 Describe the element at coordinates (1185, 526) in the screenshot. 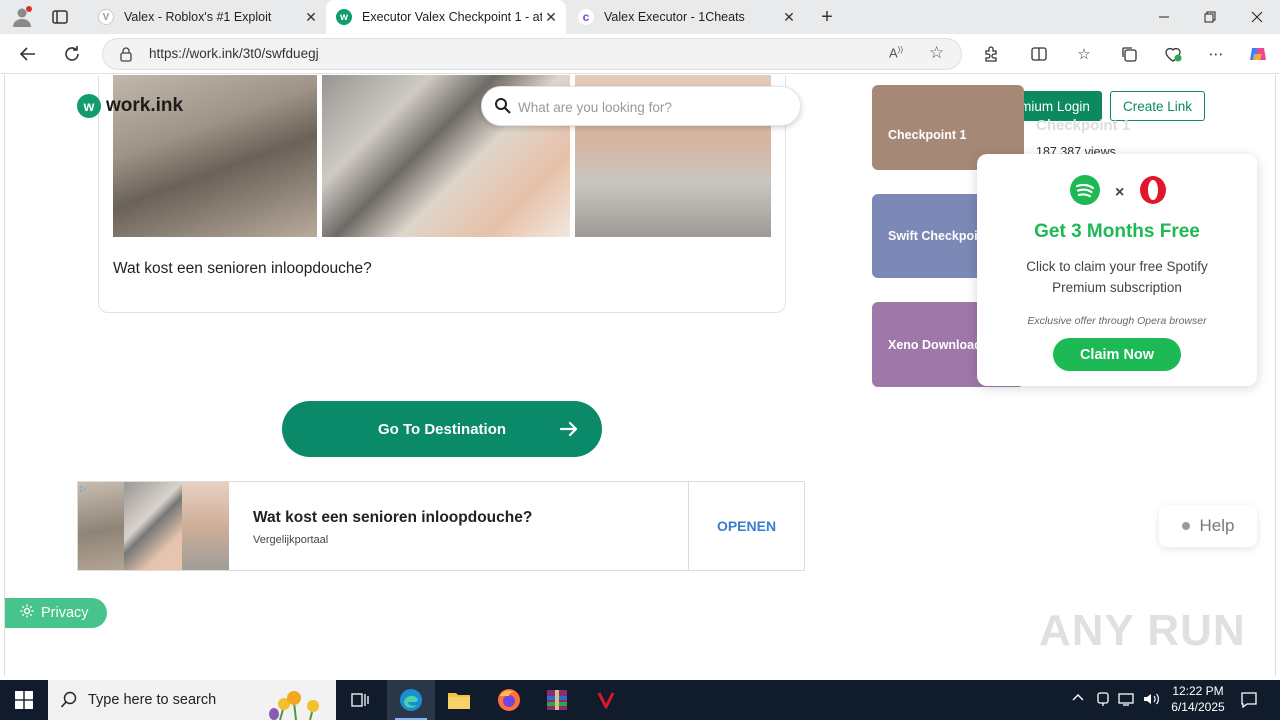

I see `help-dot-icon` at that location.